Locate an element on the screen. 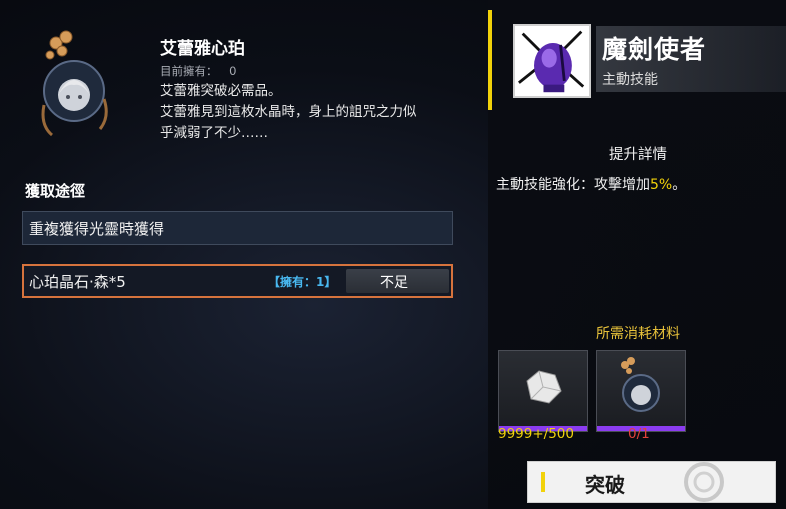 The height and width of the screenshot is (509, 786). crystal-stone-icon is located at coordinates (544, 387).